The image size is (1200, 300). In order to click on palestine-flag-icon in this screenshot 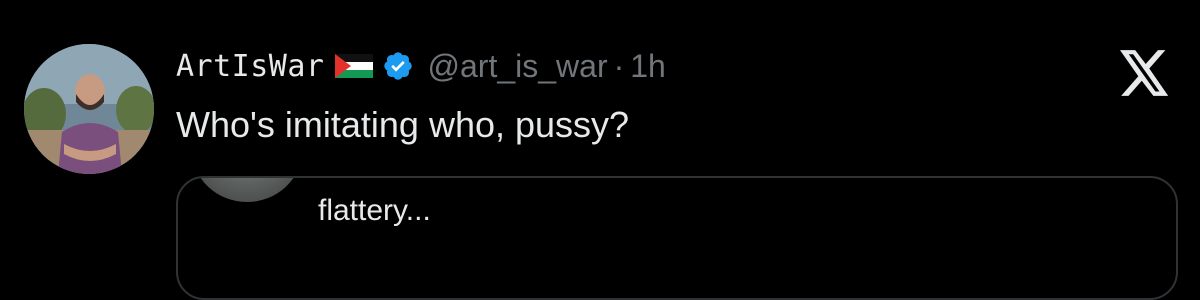, I will do `click(353, 66)`.